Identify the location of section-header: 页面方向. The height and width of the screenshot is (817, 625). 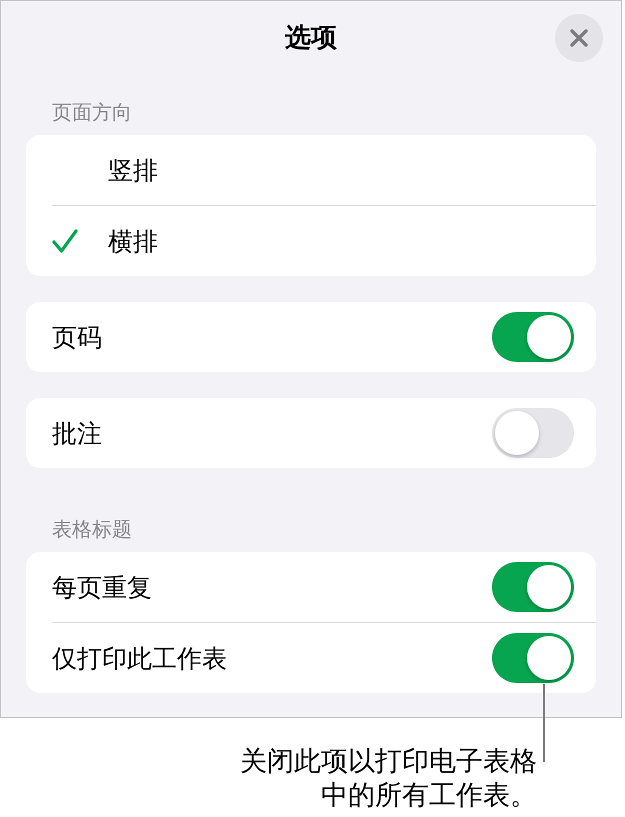
(92, 112).